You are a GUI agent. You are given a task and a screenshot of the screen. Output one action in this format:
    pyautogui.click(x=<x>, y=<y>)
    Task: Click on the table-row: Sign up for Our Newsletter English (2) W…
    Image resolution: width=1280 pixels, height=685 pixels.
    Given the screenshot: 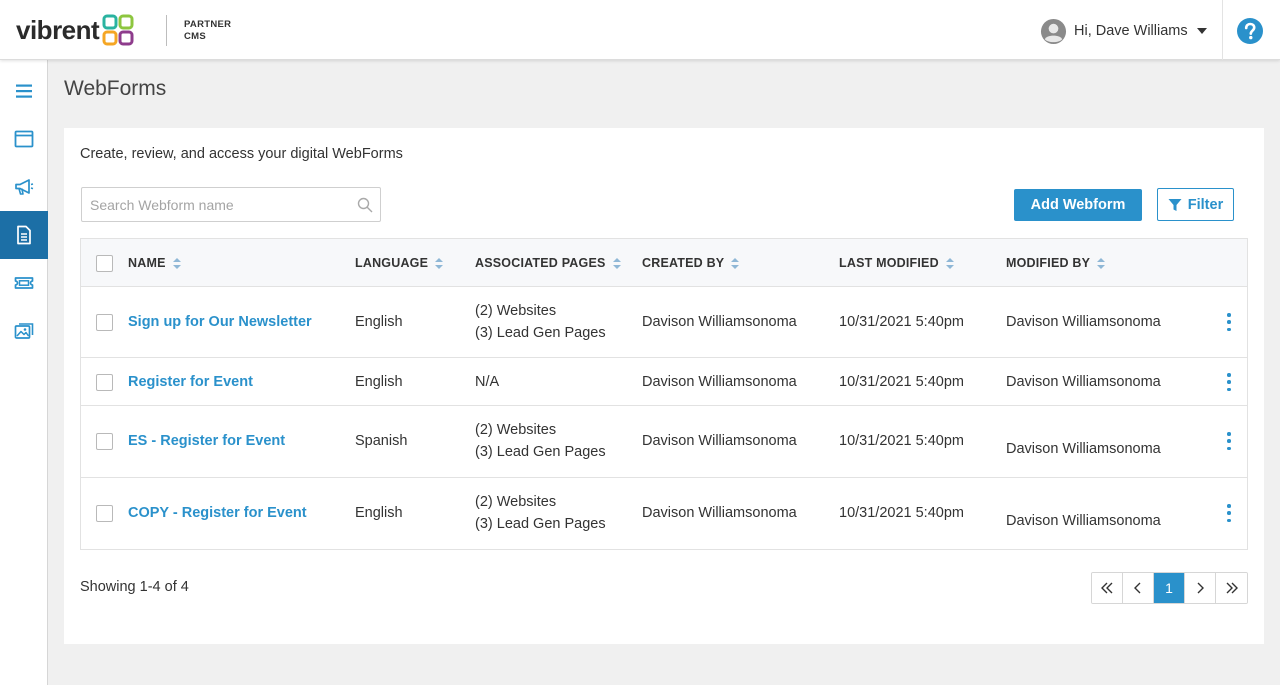 What is the action you would take?
    pyautogui.click(x=664, y=322)
    